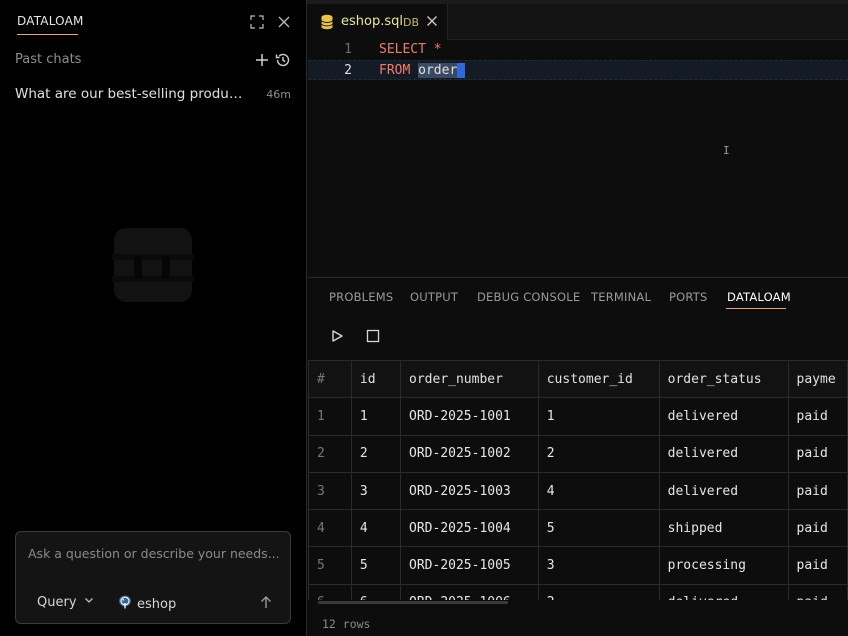  I want to click on editor-tab-filename: eshop.sql, so click(372, 21).